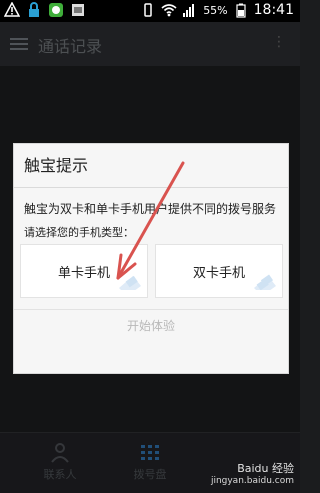  Describe the element at coordinates (150, 220) in the screenshot. I see `red-arrow-annotation` at that location.